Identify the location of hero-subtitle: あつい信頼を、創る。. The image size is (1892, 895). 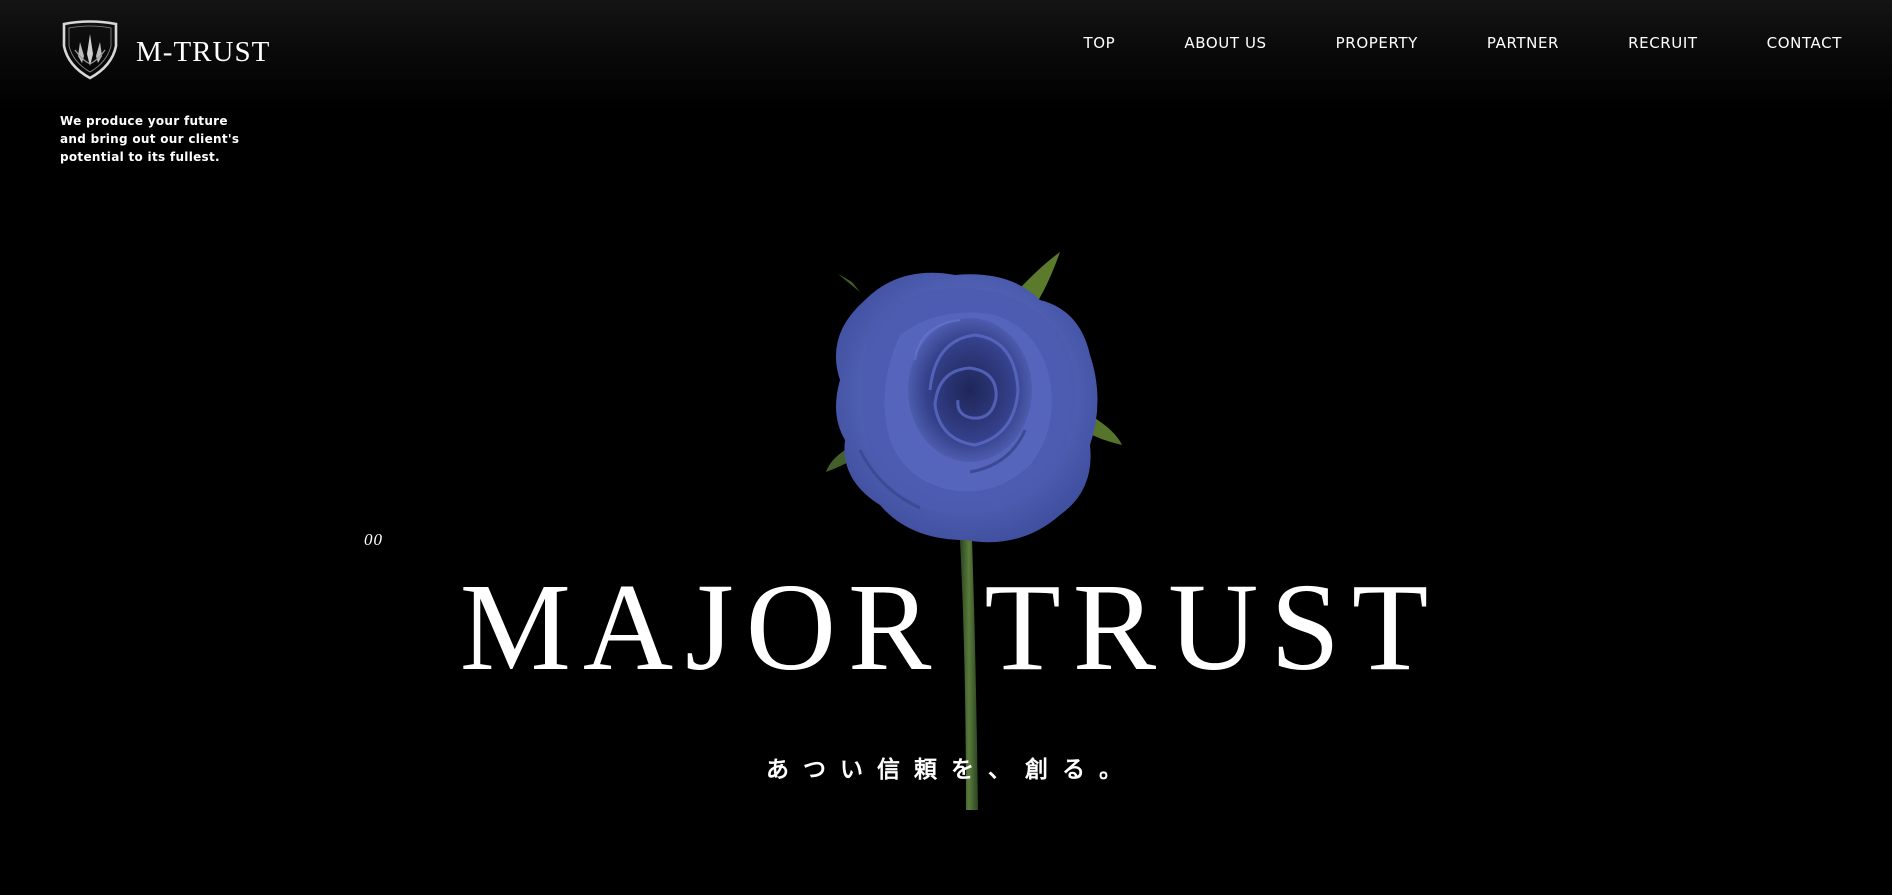
(951, 770).